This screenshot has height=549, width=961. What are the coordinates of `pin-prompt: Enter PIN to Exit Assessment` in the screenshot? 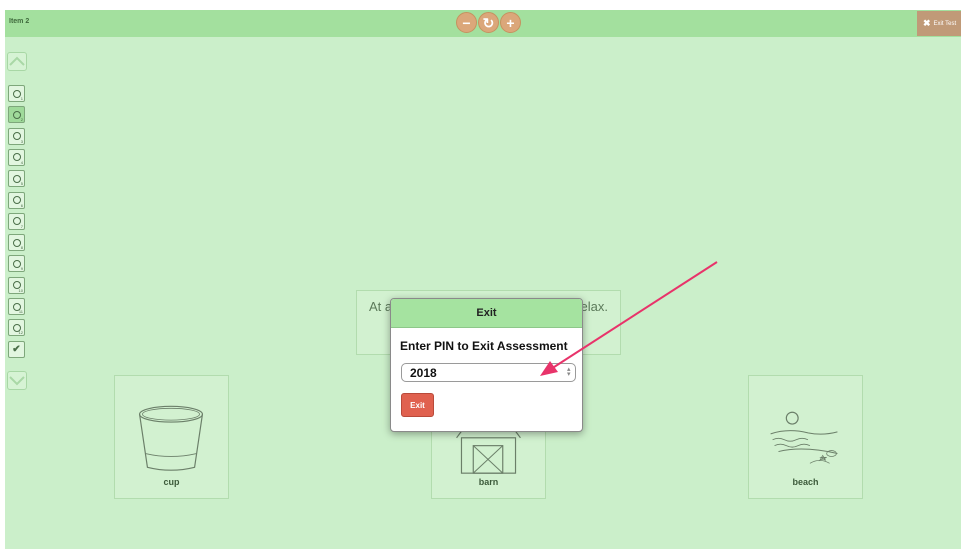 It's located at (484, 346).